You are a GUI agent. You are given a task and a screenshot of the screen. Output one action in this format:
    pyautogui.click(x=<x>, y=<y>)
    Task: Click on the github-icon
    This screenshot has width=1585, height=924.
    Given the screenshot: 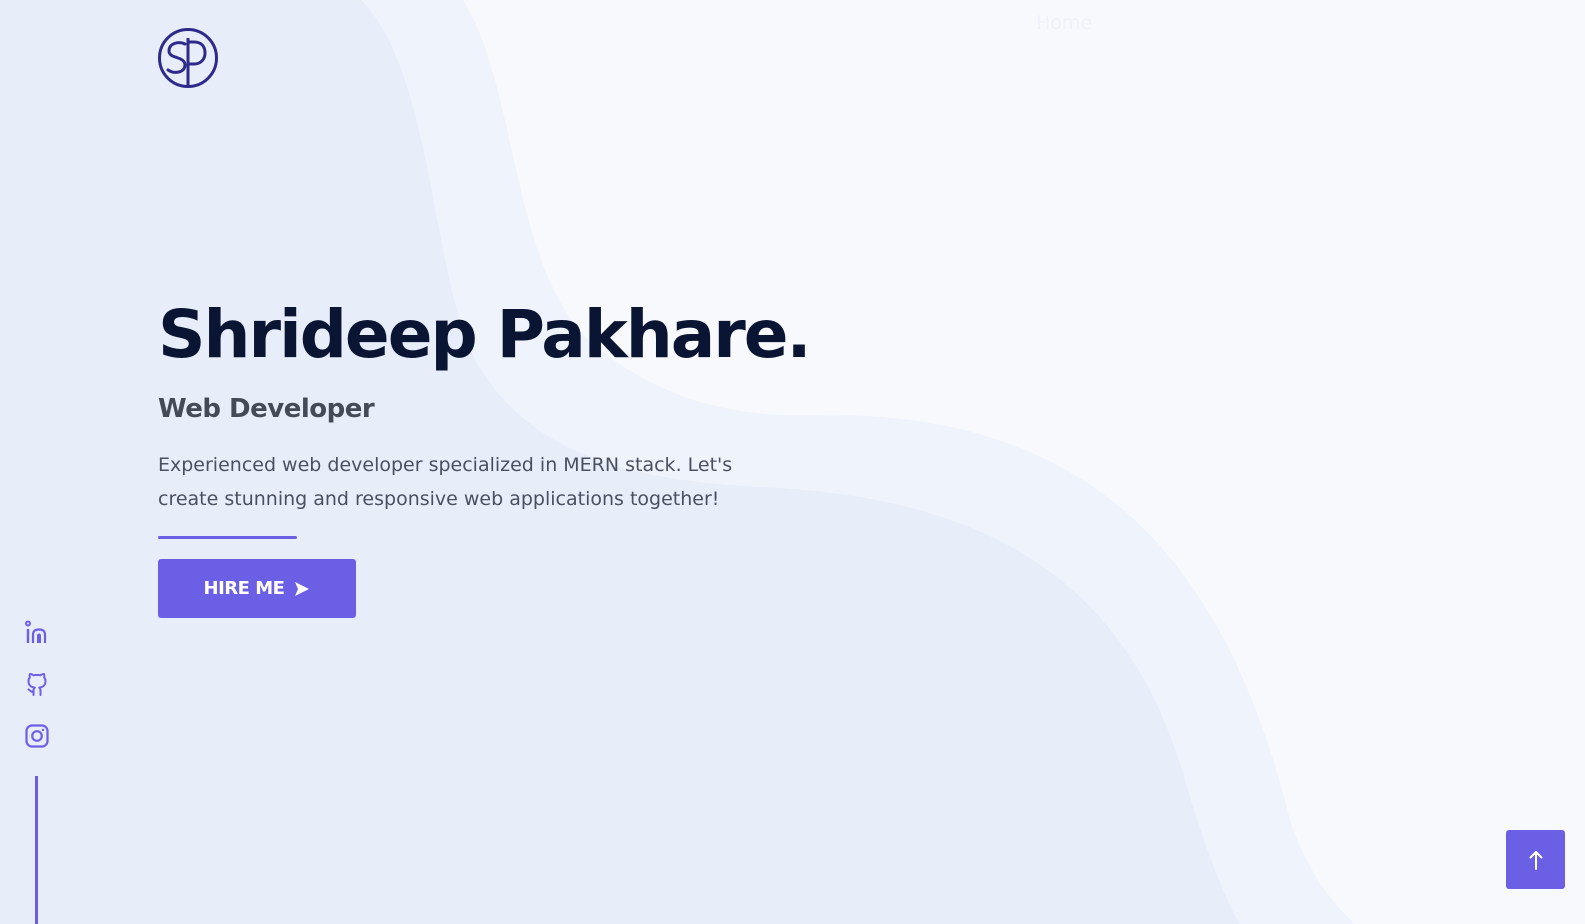 What is the action you would take?
    pyautogui.click(x=37, y=684)
    